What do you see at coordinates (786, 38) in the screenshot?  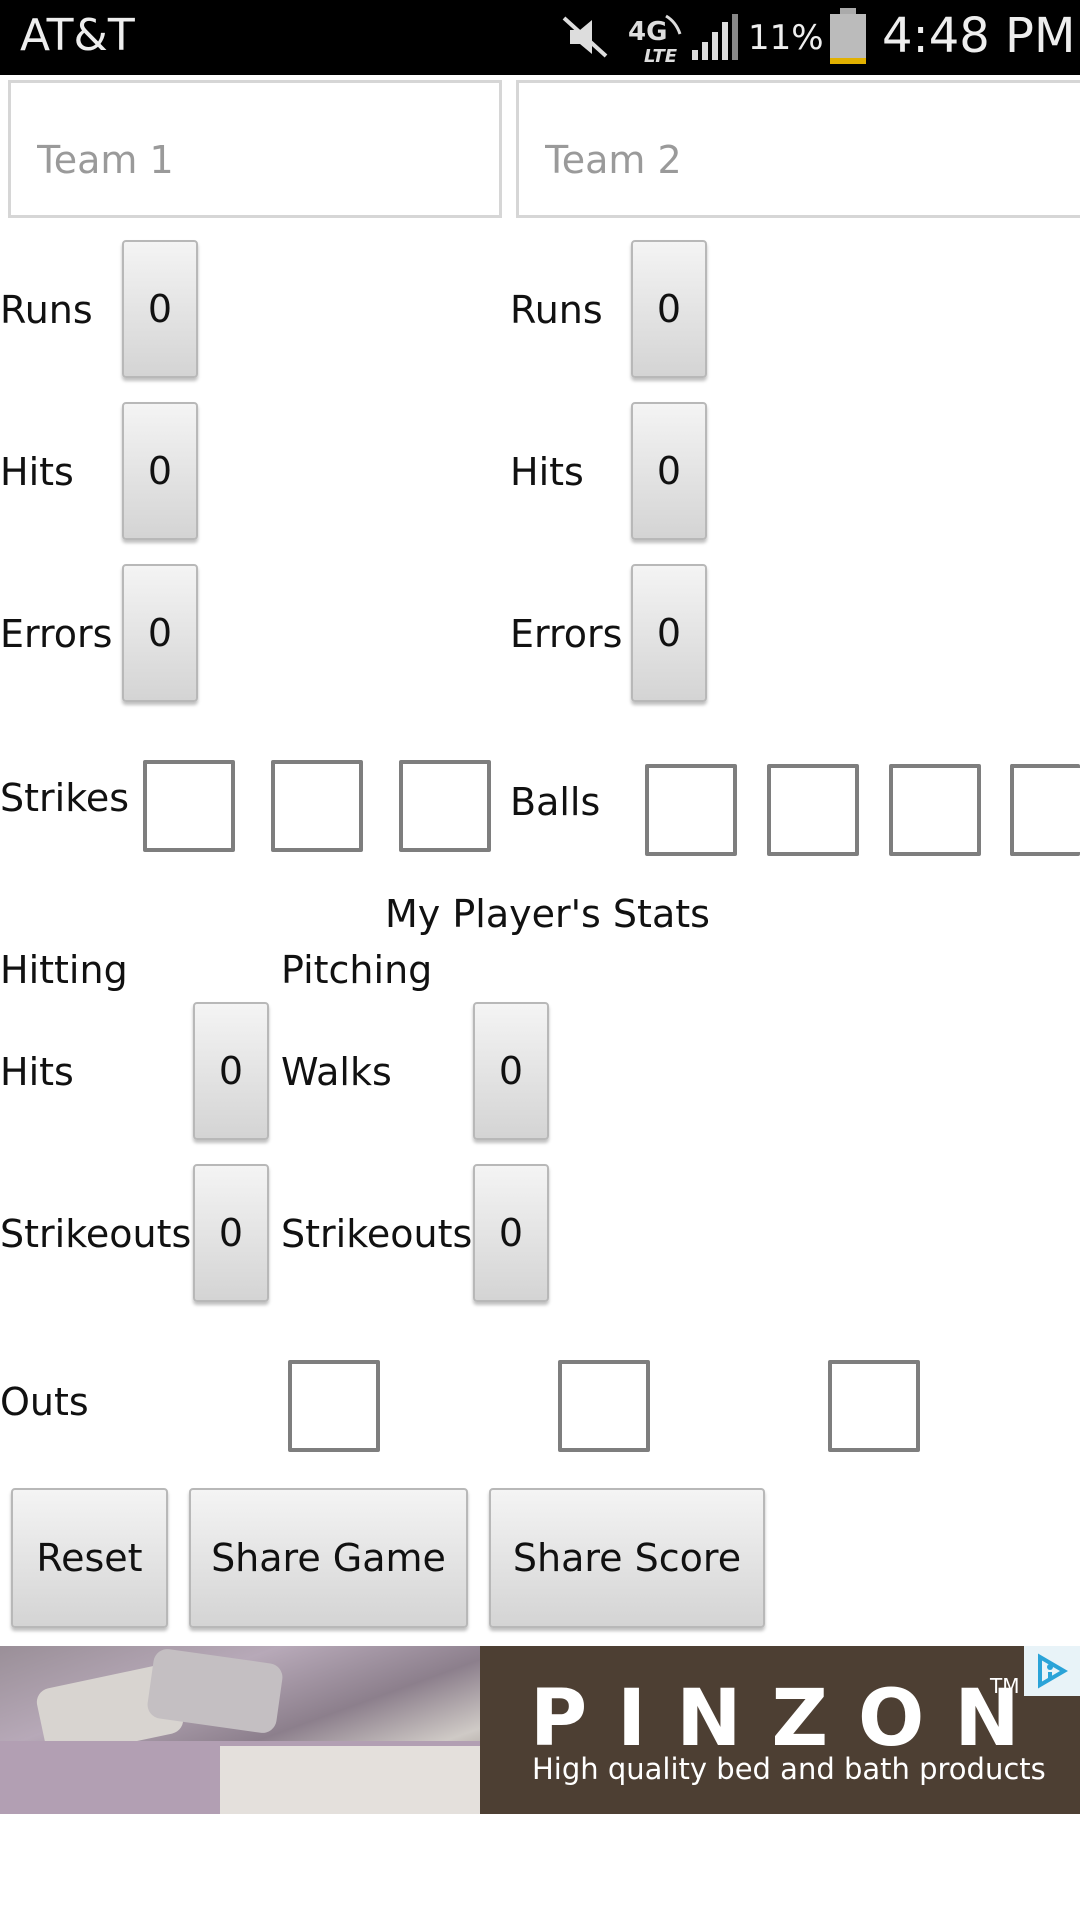 I see `battery-percent: 11%` at bounding box center [786, 38].